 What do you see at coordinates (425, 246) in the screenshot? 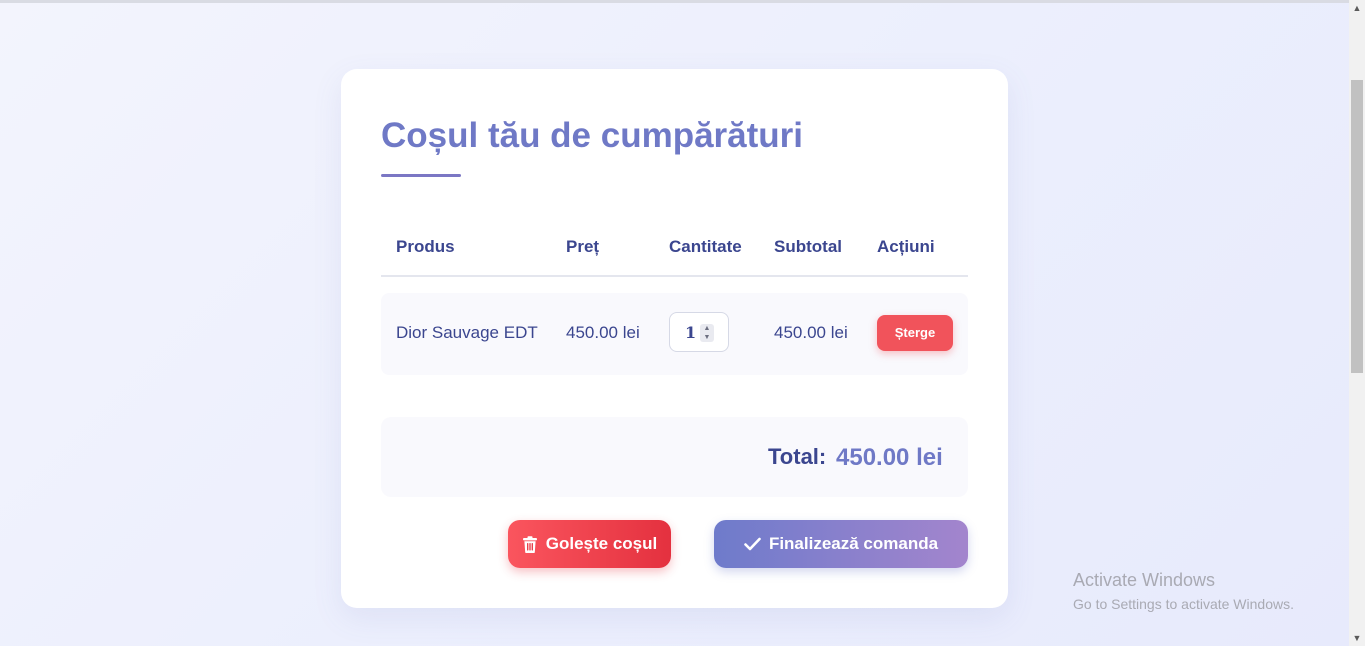
I see `column-header-product: Produs` at bounding box center [425, 246].